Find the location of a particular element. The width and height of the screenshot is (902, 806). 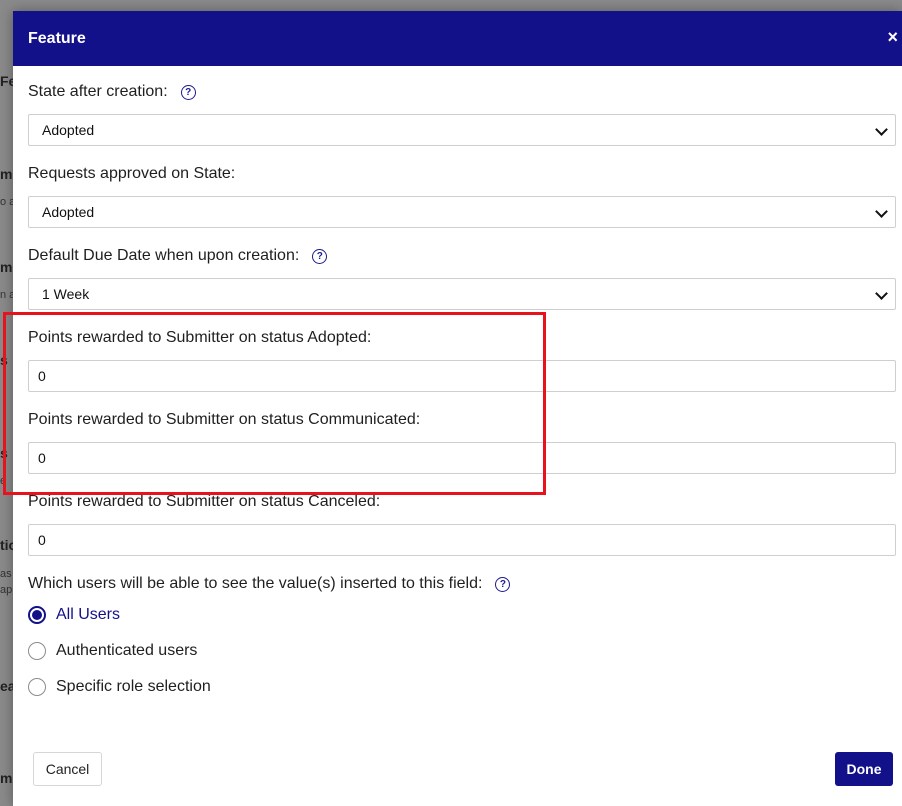

radio-label: Authenticated users is located at coordinates (127, 650).